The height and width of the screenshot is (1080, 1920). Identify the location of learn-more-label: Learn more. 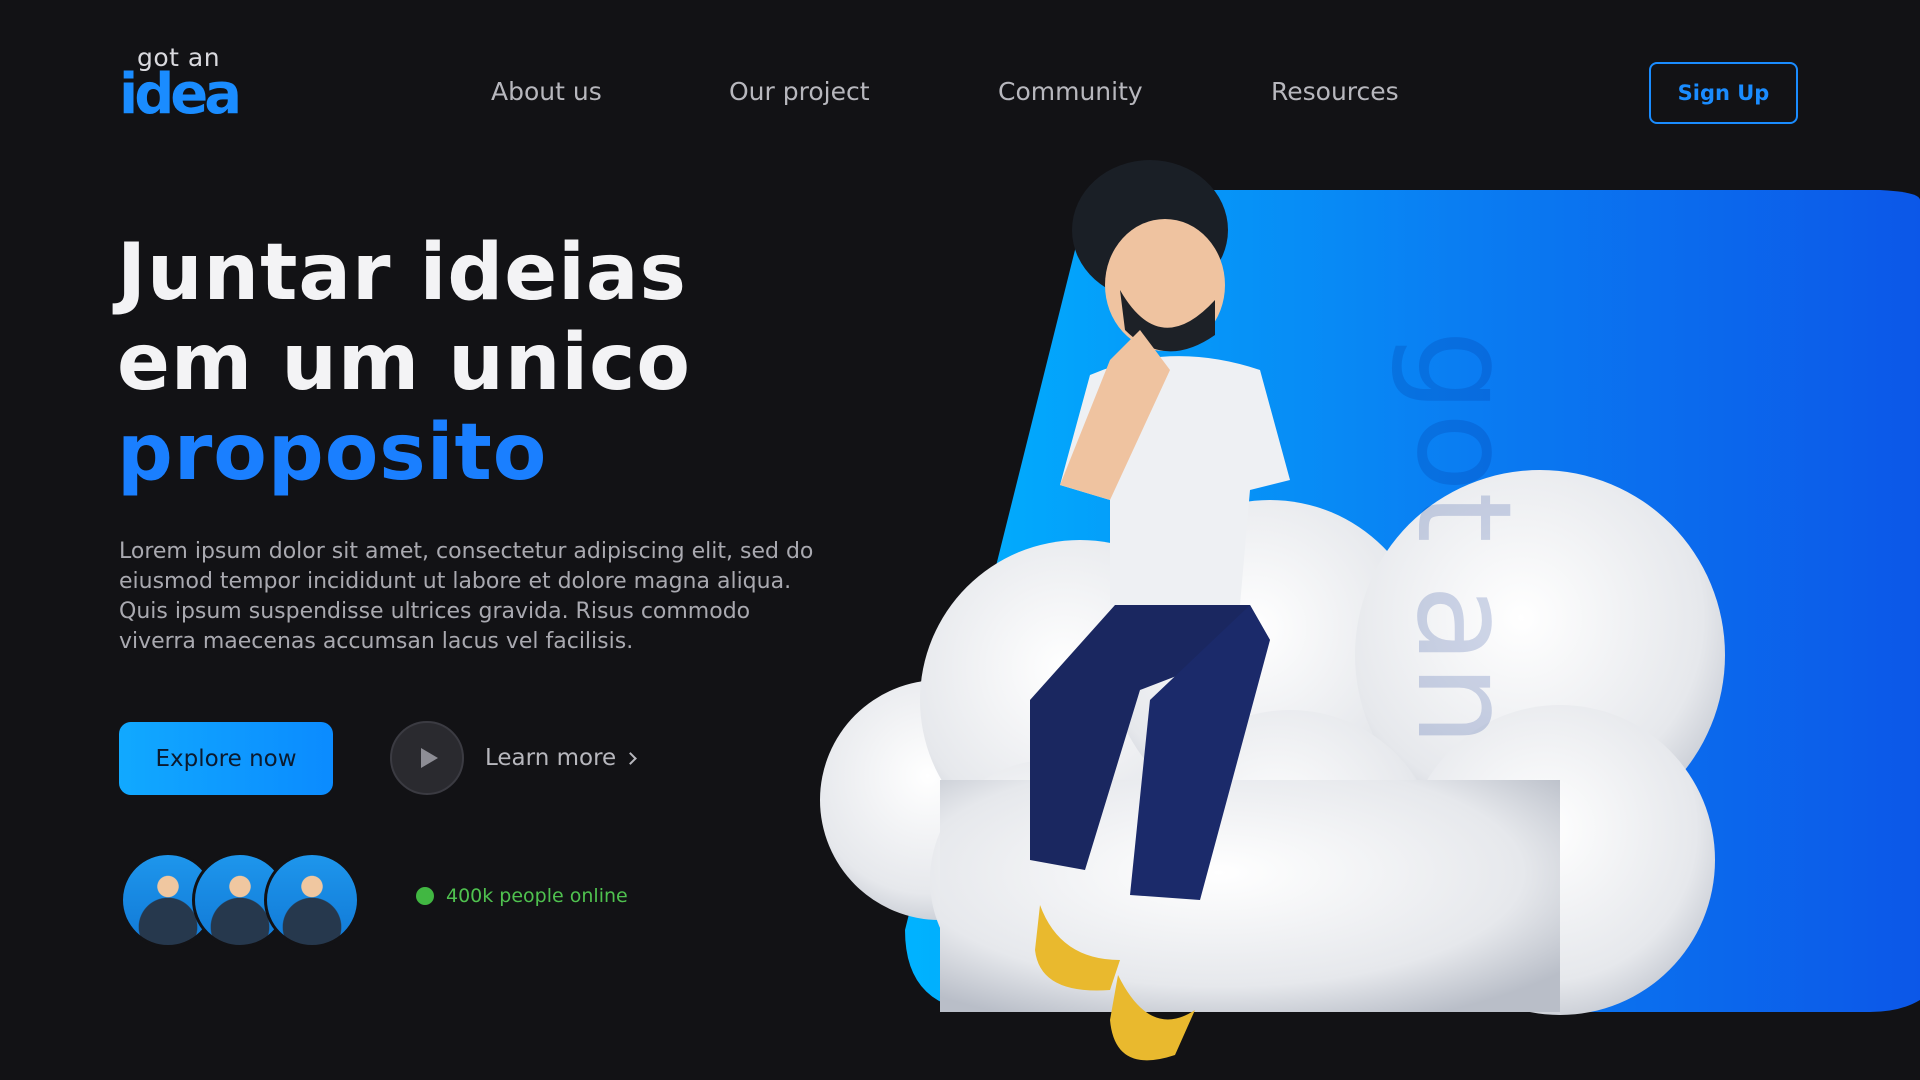
(551, 758).